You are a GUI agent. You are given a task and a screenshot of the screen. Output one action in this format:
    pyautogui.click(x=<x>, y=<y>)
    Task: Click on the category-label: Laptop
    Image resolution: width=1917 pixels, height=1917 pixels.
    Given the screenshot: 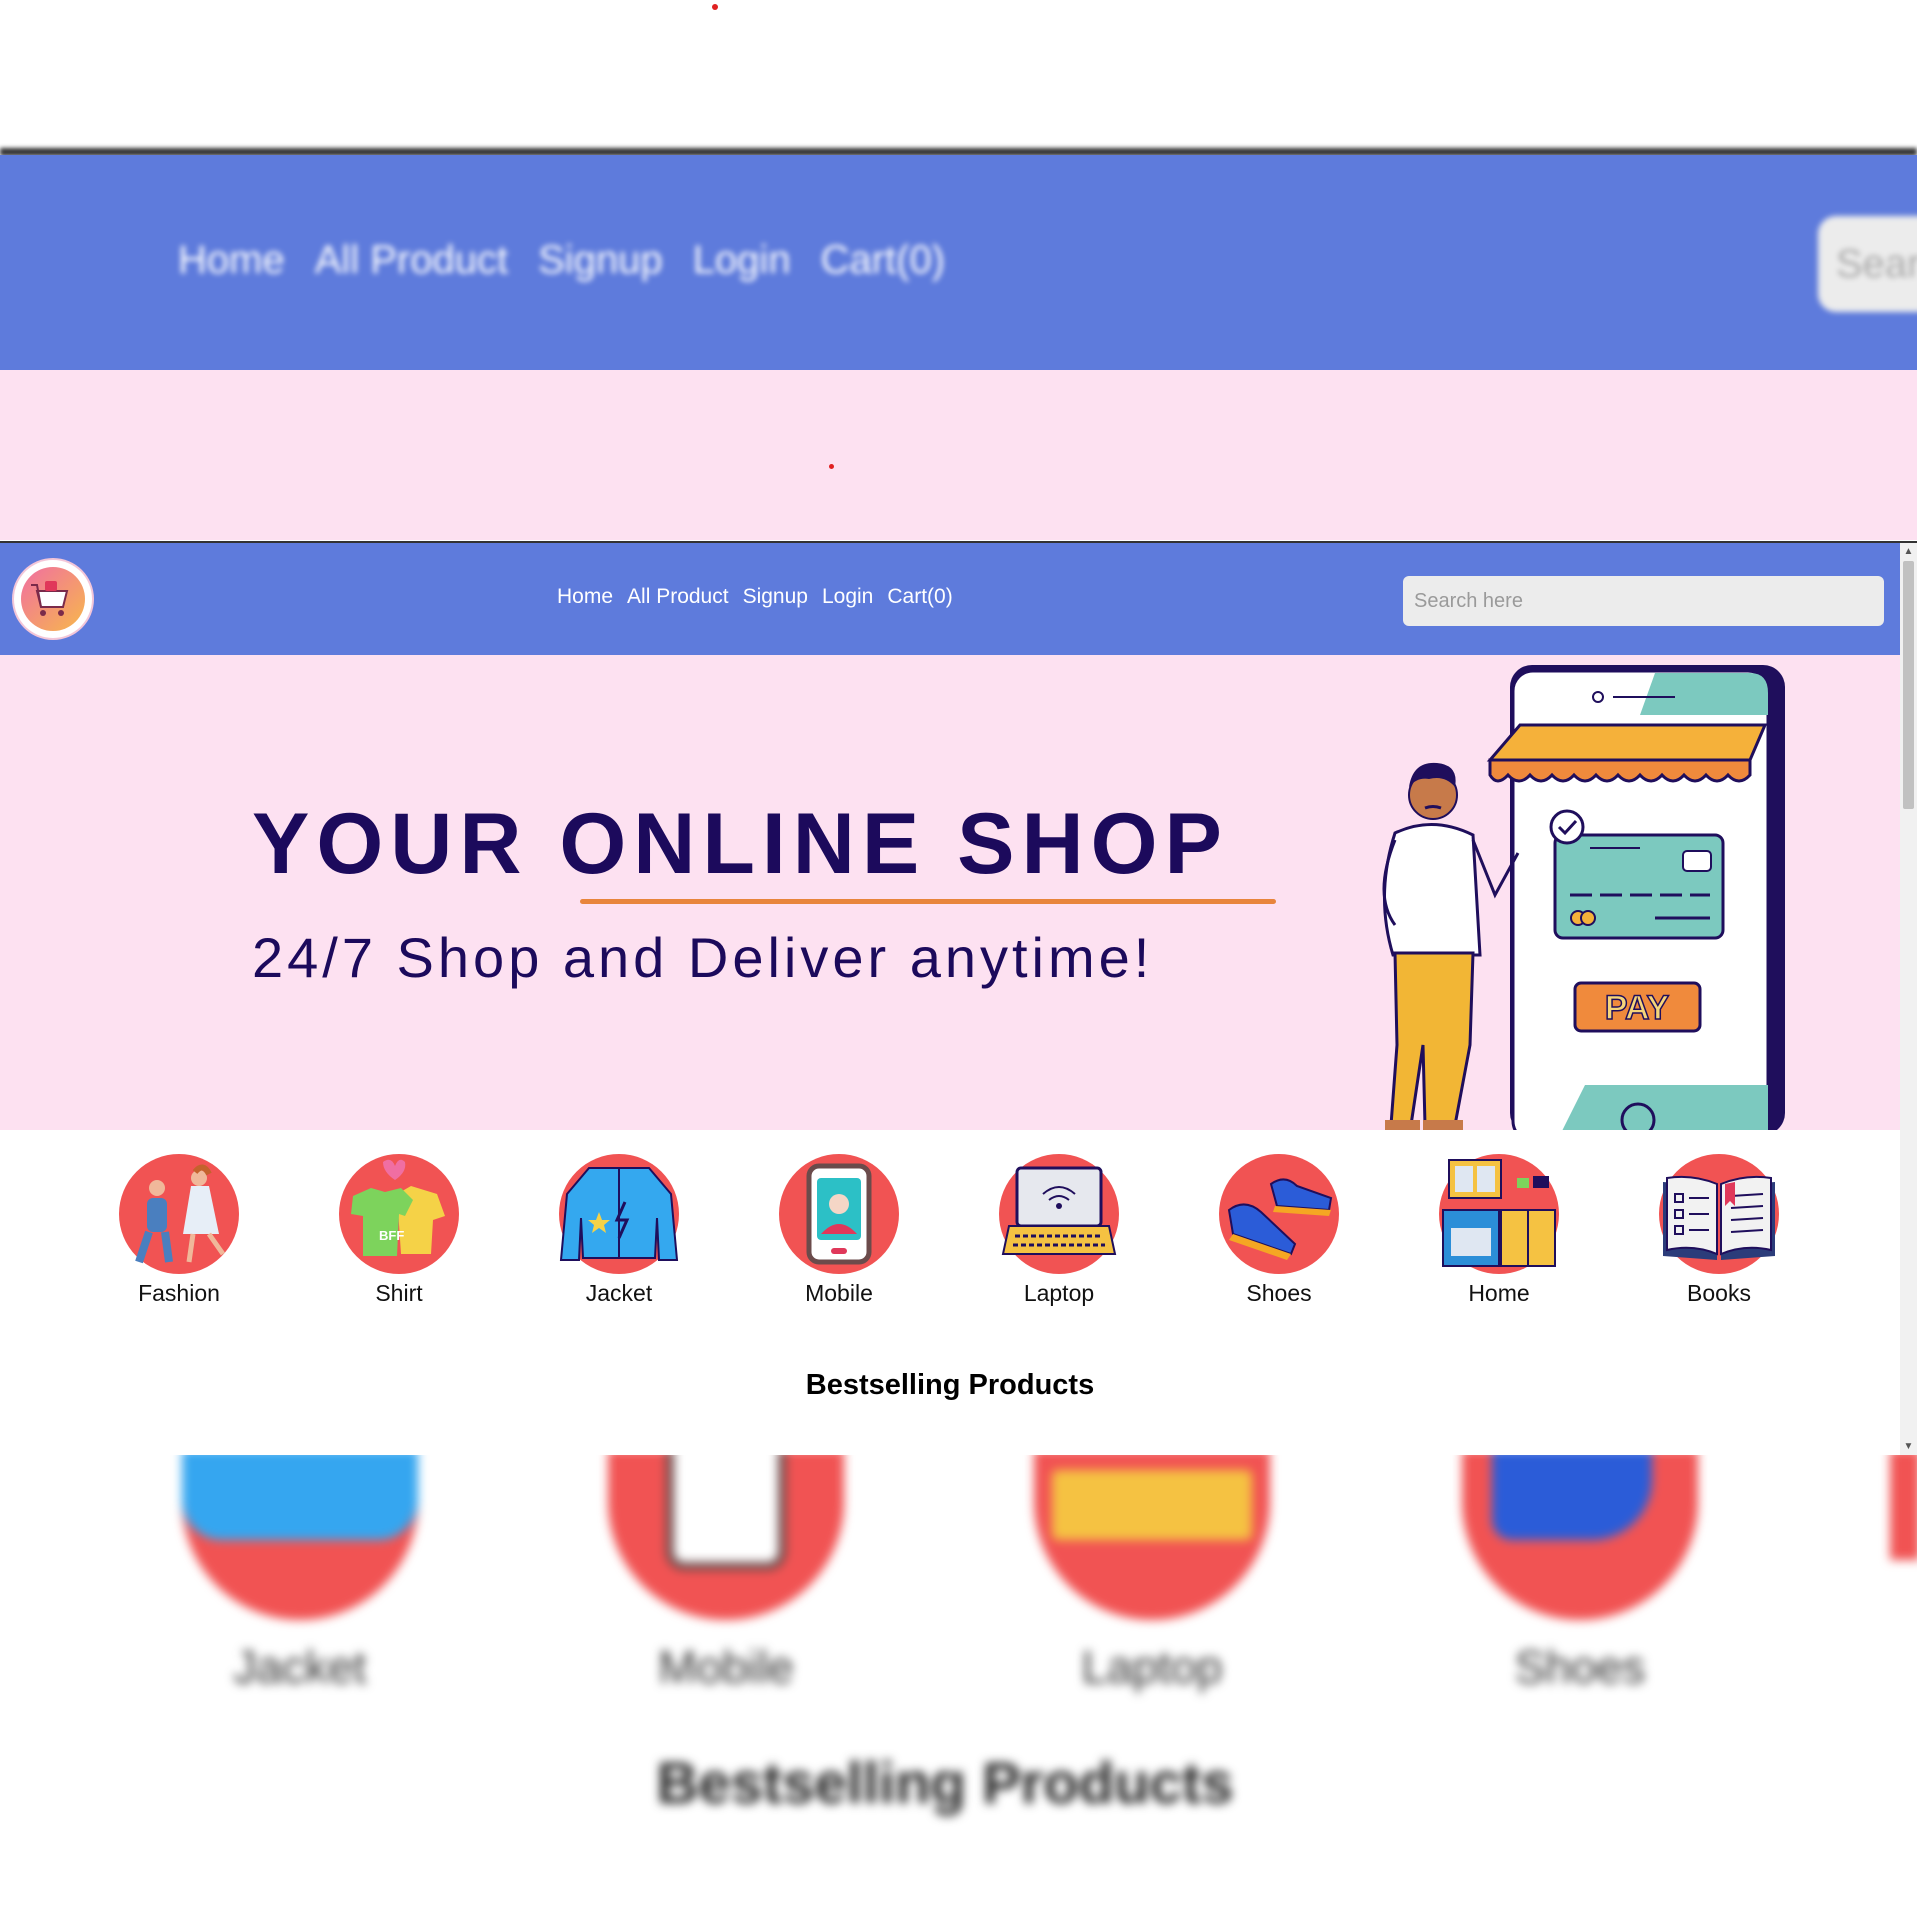 What is the action you would take?
    pyautogui.click(x=1059, y=1293)
    